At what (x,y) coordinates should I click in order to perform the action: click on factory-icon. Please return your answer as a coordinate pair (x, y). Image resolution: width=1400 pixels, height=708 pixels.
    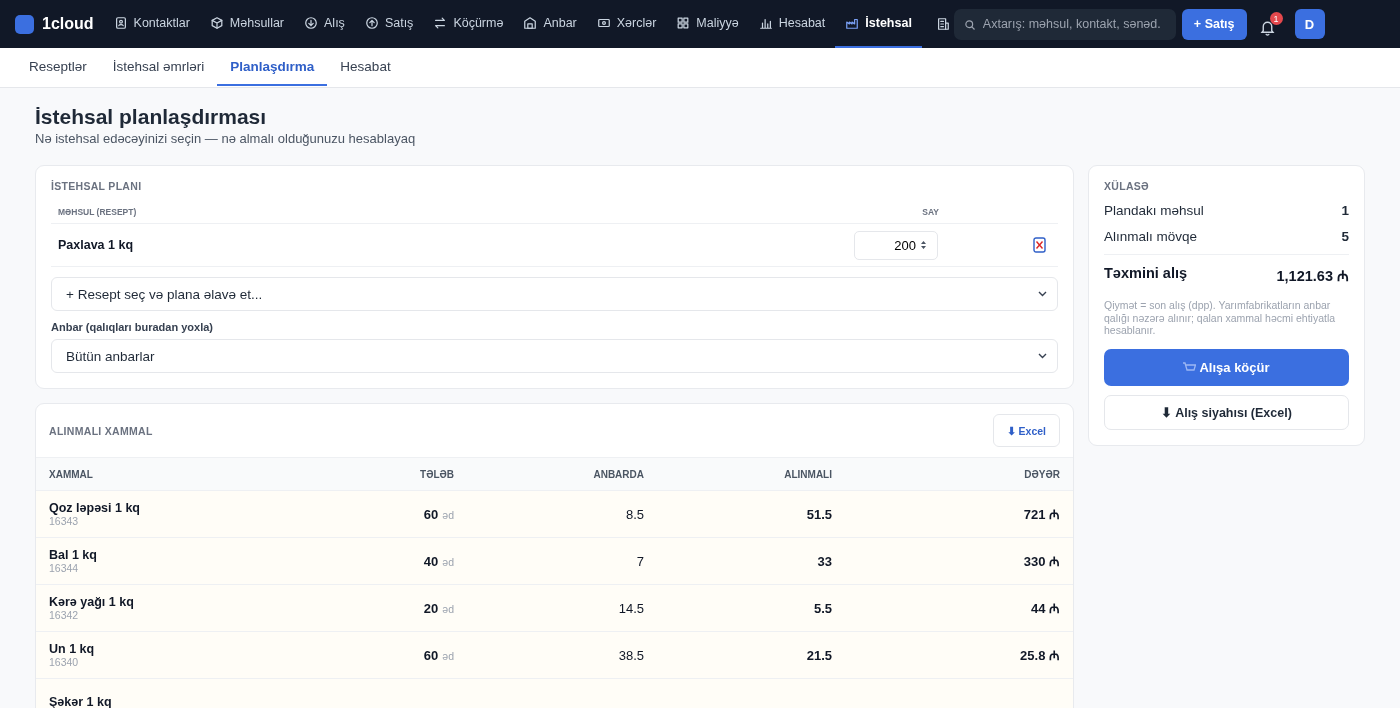
    Looking at the image, I should click on (852, 23).